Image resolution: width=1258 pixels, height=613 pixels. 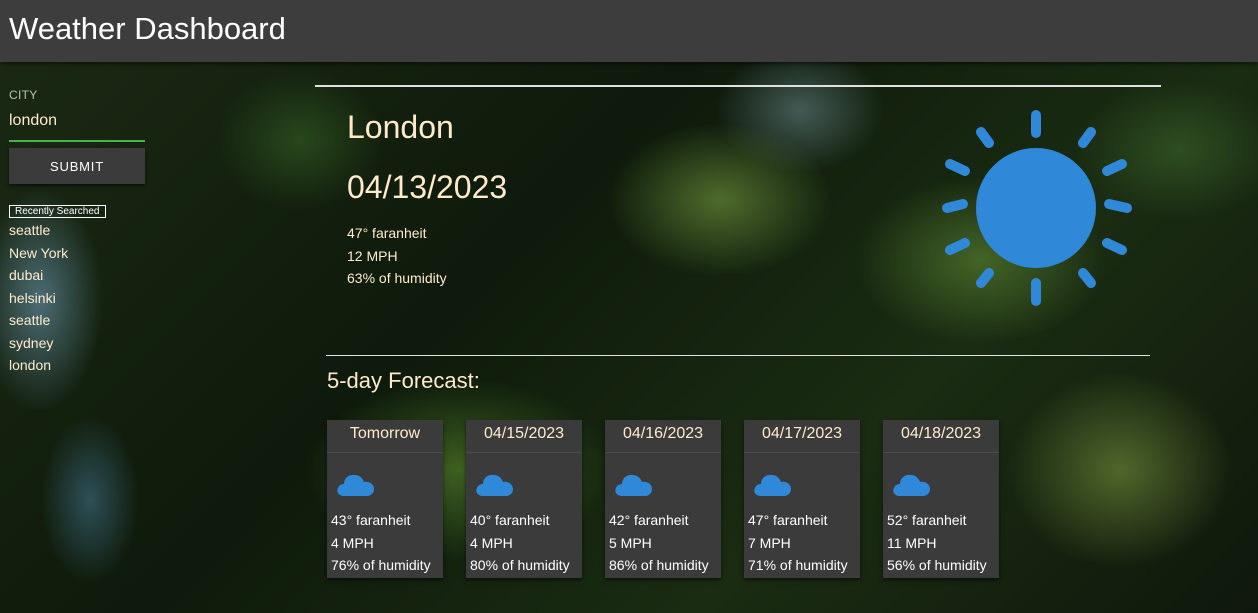 I want to click on forecast-temperature: 40° faranheit, so click(x=510, y=520).